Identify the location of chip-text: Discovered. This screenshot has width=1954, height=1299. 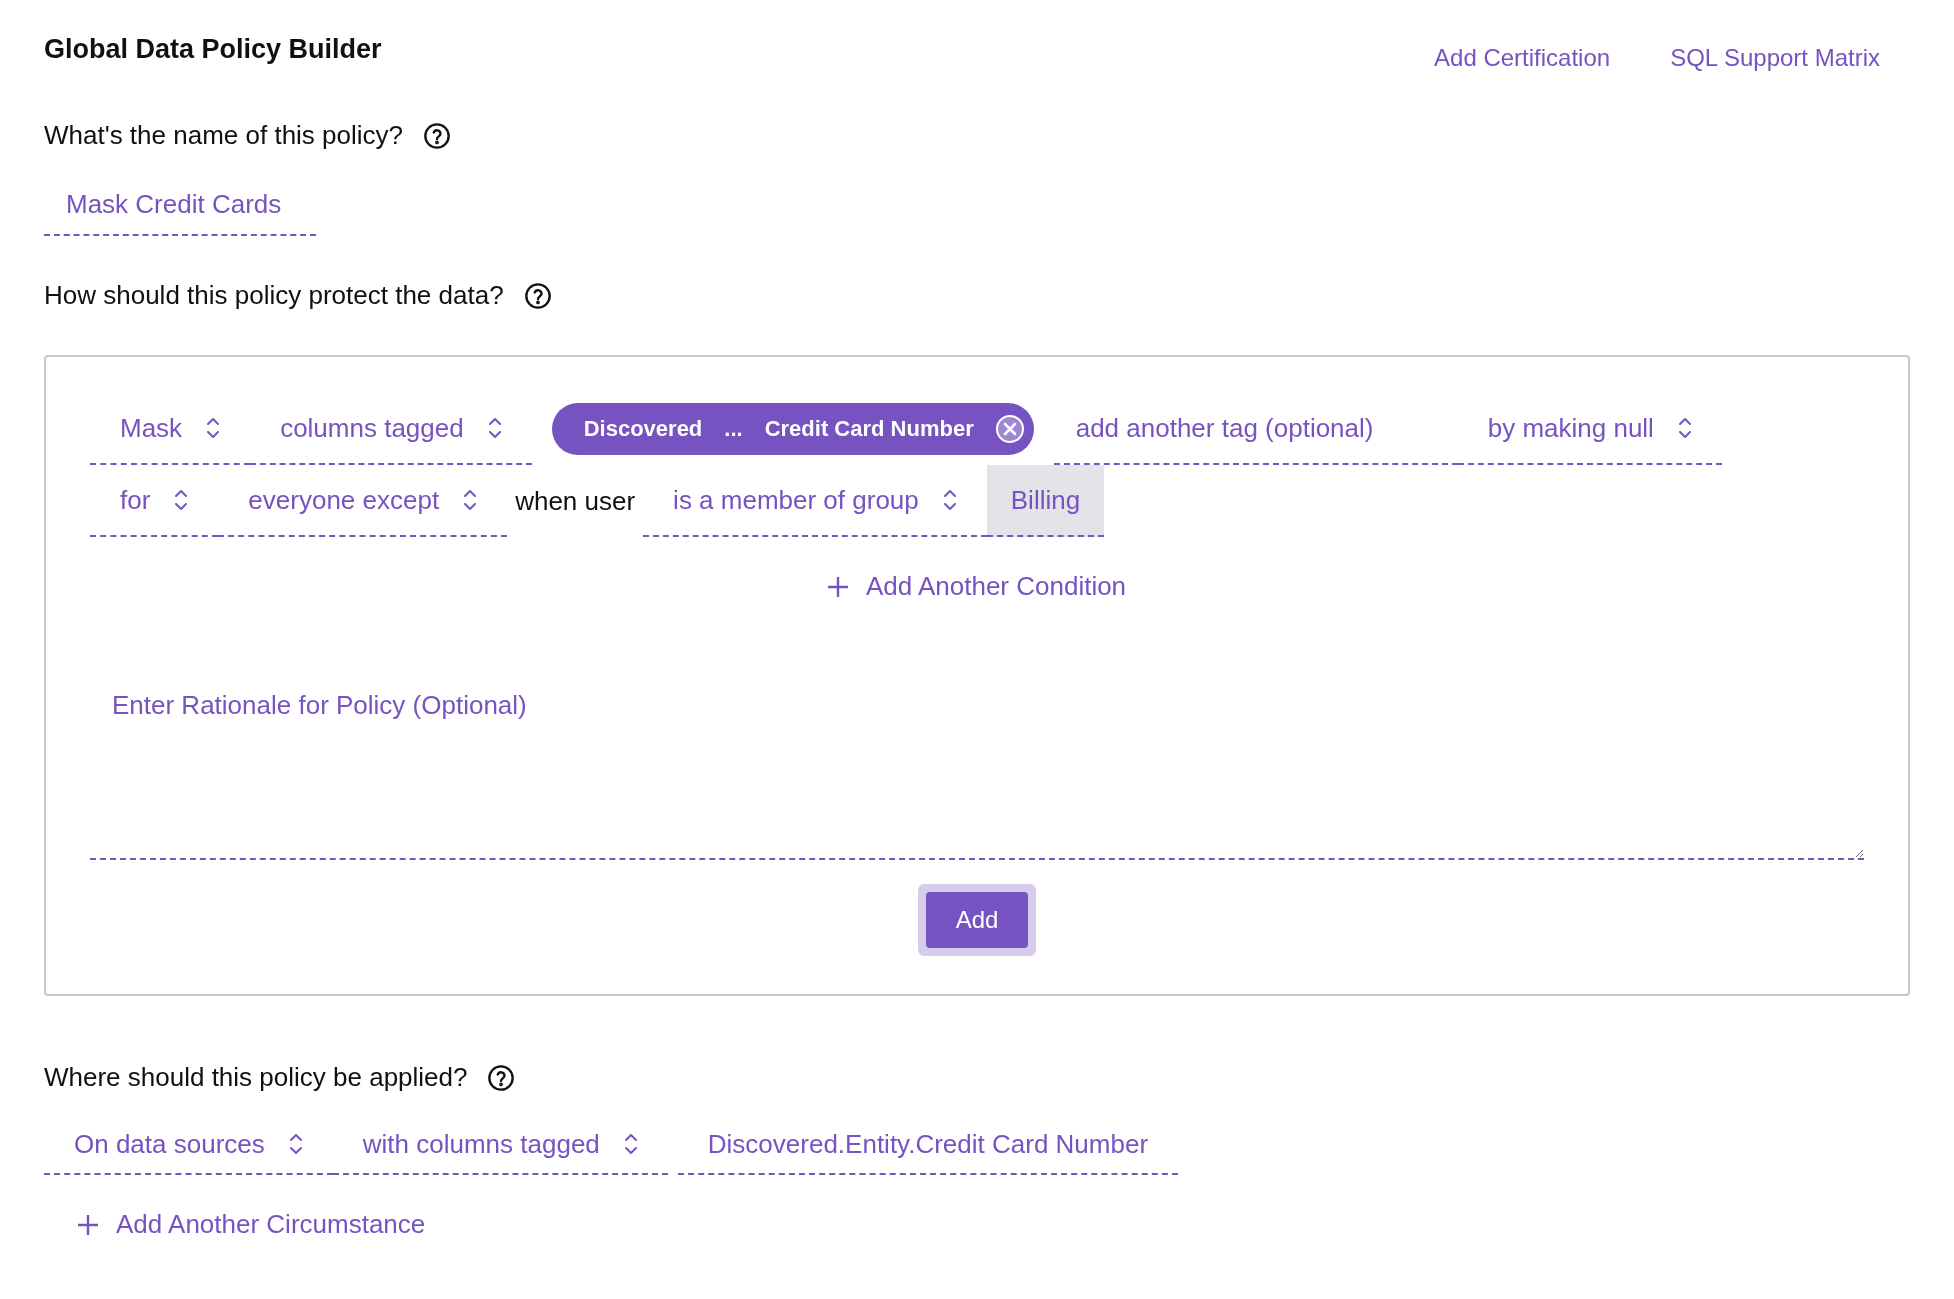
(643, 429).